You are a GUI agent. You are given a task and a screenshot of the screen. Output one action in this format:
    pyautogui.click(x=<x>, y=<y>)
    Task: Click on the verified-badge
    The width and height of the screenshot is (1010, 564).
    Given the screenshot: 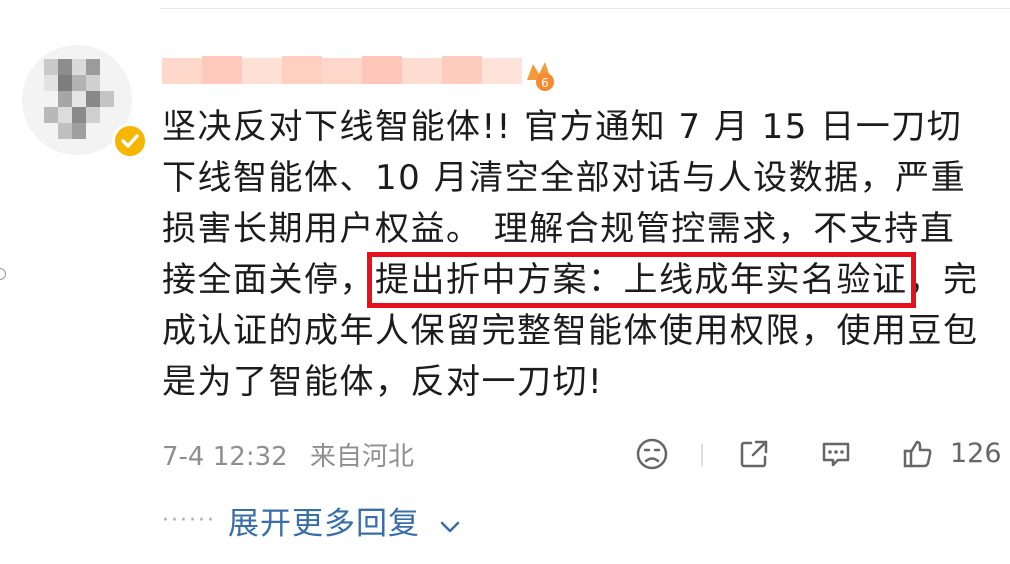 What is the action you would take?
    pyautogui.click(x=130, y=141)
    